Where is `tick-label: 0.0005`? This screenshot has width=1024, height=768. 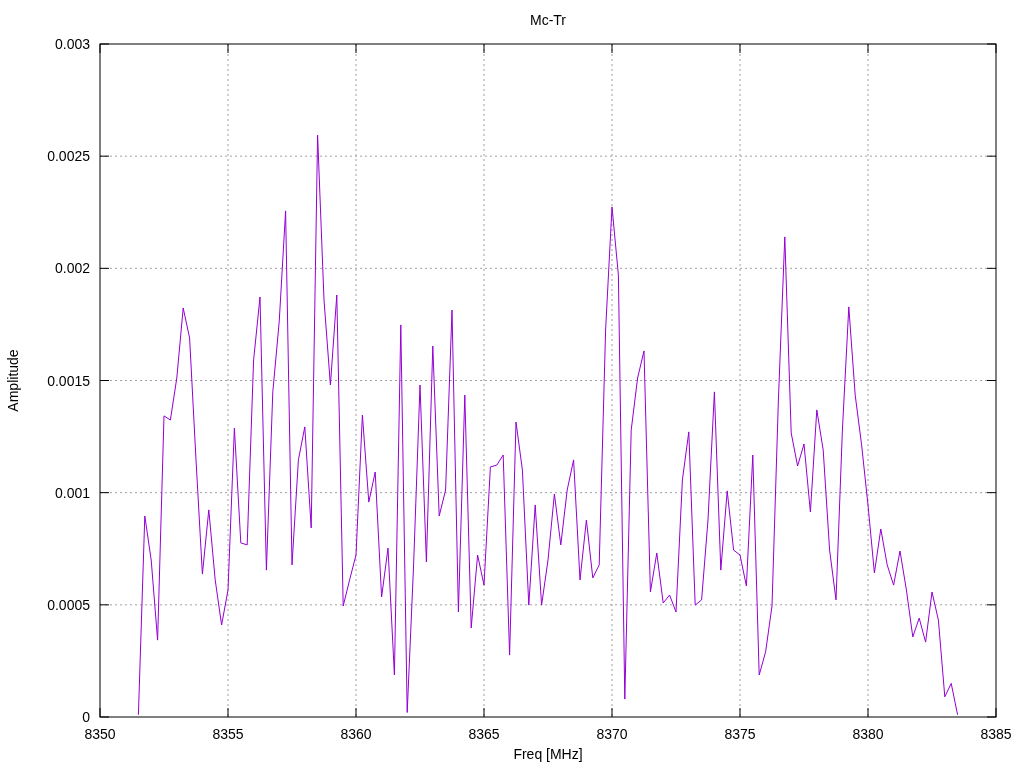
tick-label: 0.0005 is located at coordinates (68, 604).